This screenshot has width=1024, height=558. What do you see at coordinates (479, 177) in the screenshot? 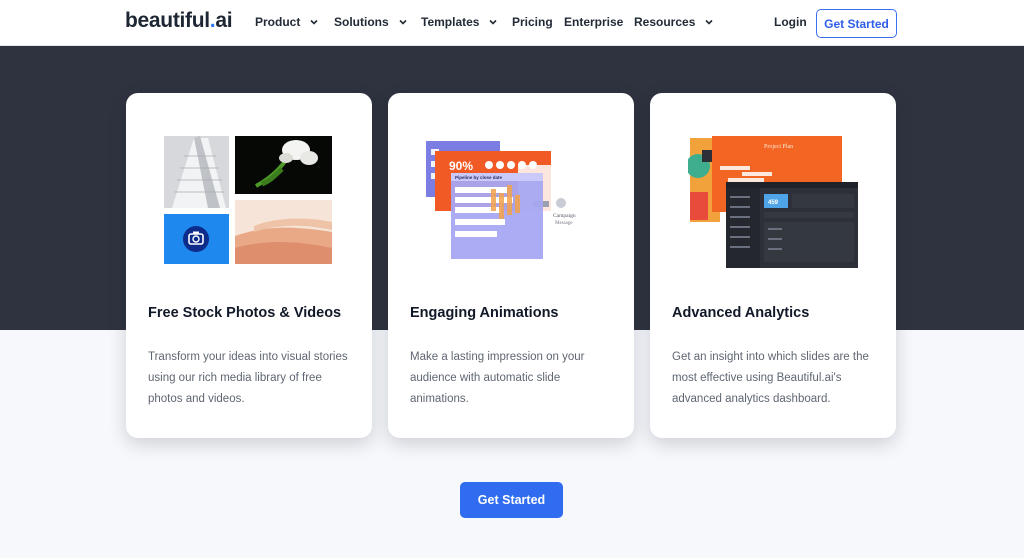
I see `svg-text: Pipeline by close date` at bounding box center [479, 177].